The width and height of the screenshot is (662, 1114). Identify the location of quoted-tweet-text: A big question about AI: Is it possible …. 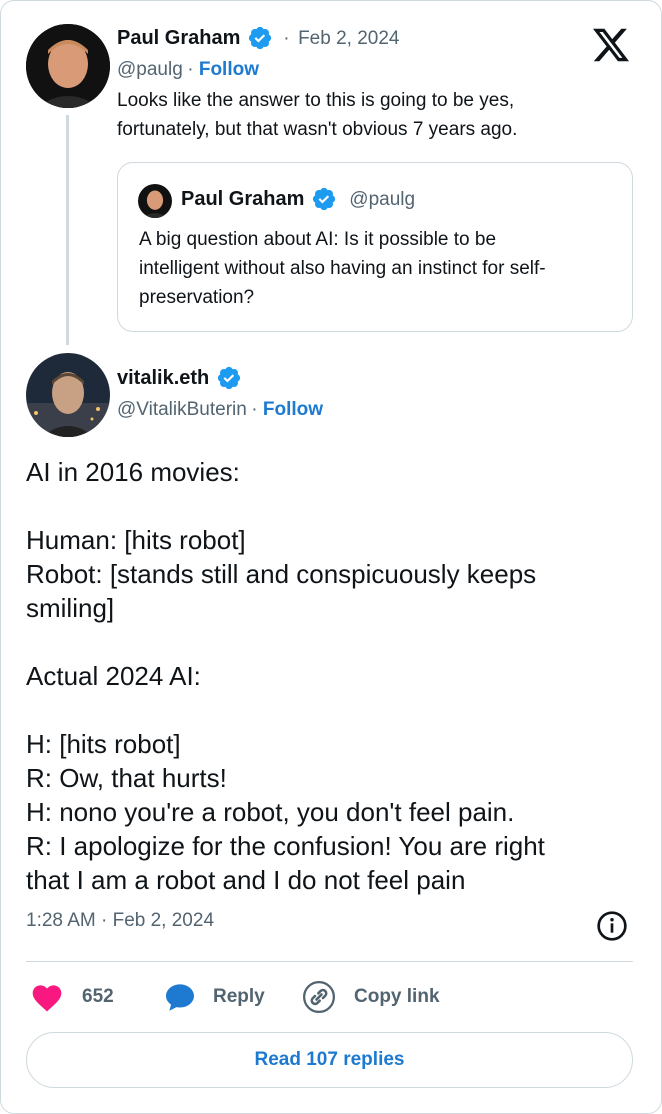
(342, 268).